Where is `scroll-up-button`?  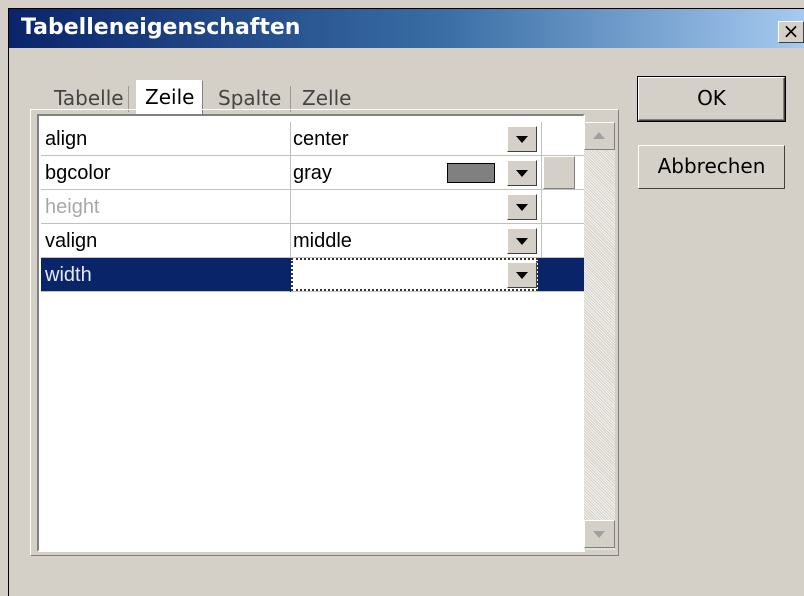
scroll-up-button is located at coordinates (599, 136).